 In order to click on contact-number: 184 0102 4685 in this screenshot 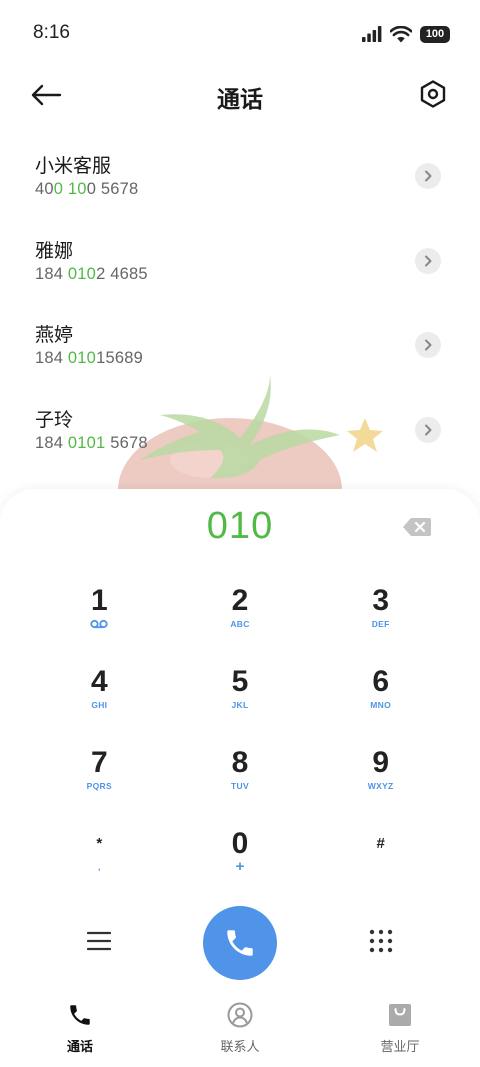, I will do `click(91, 273)`.